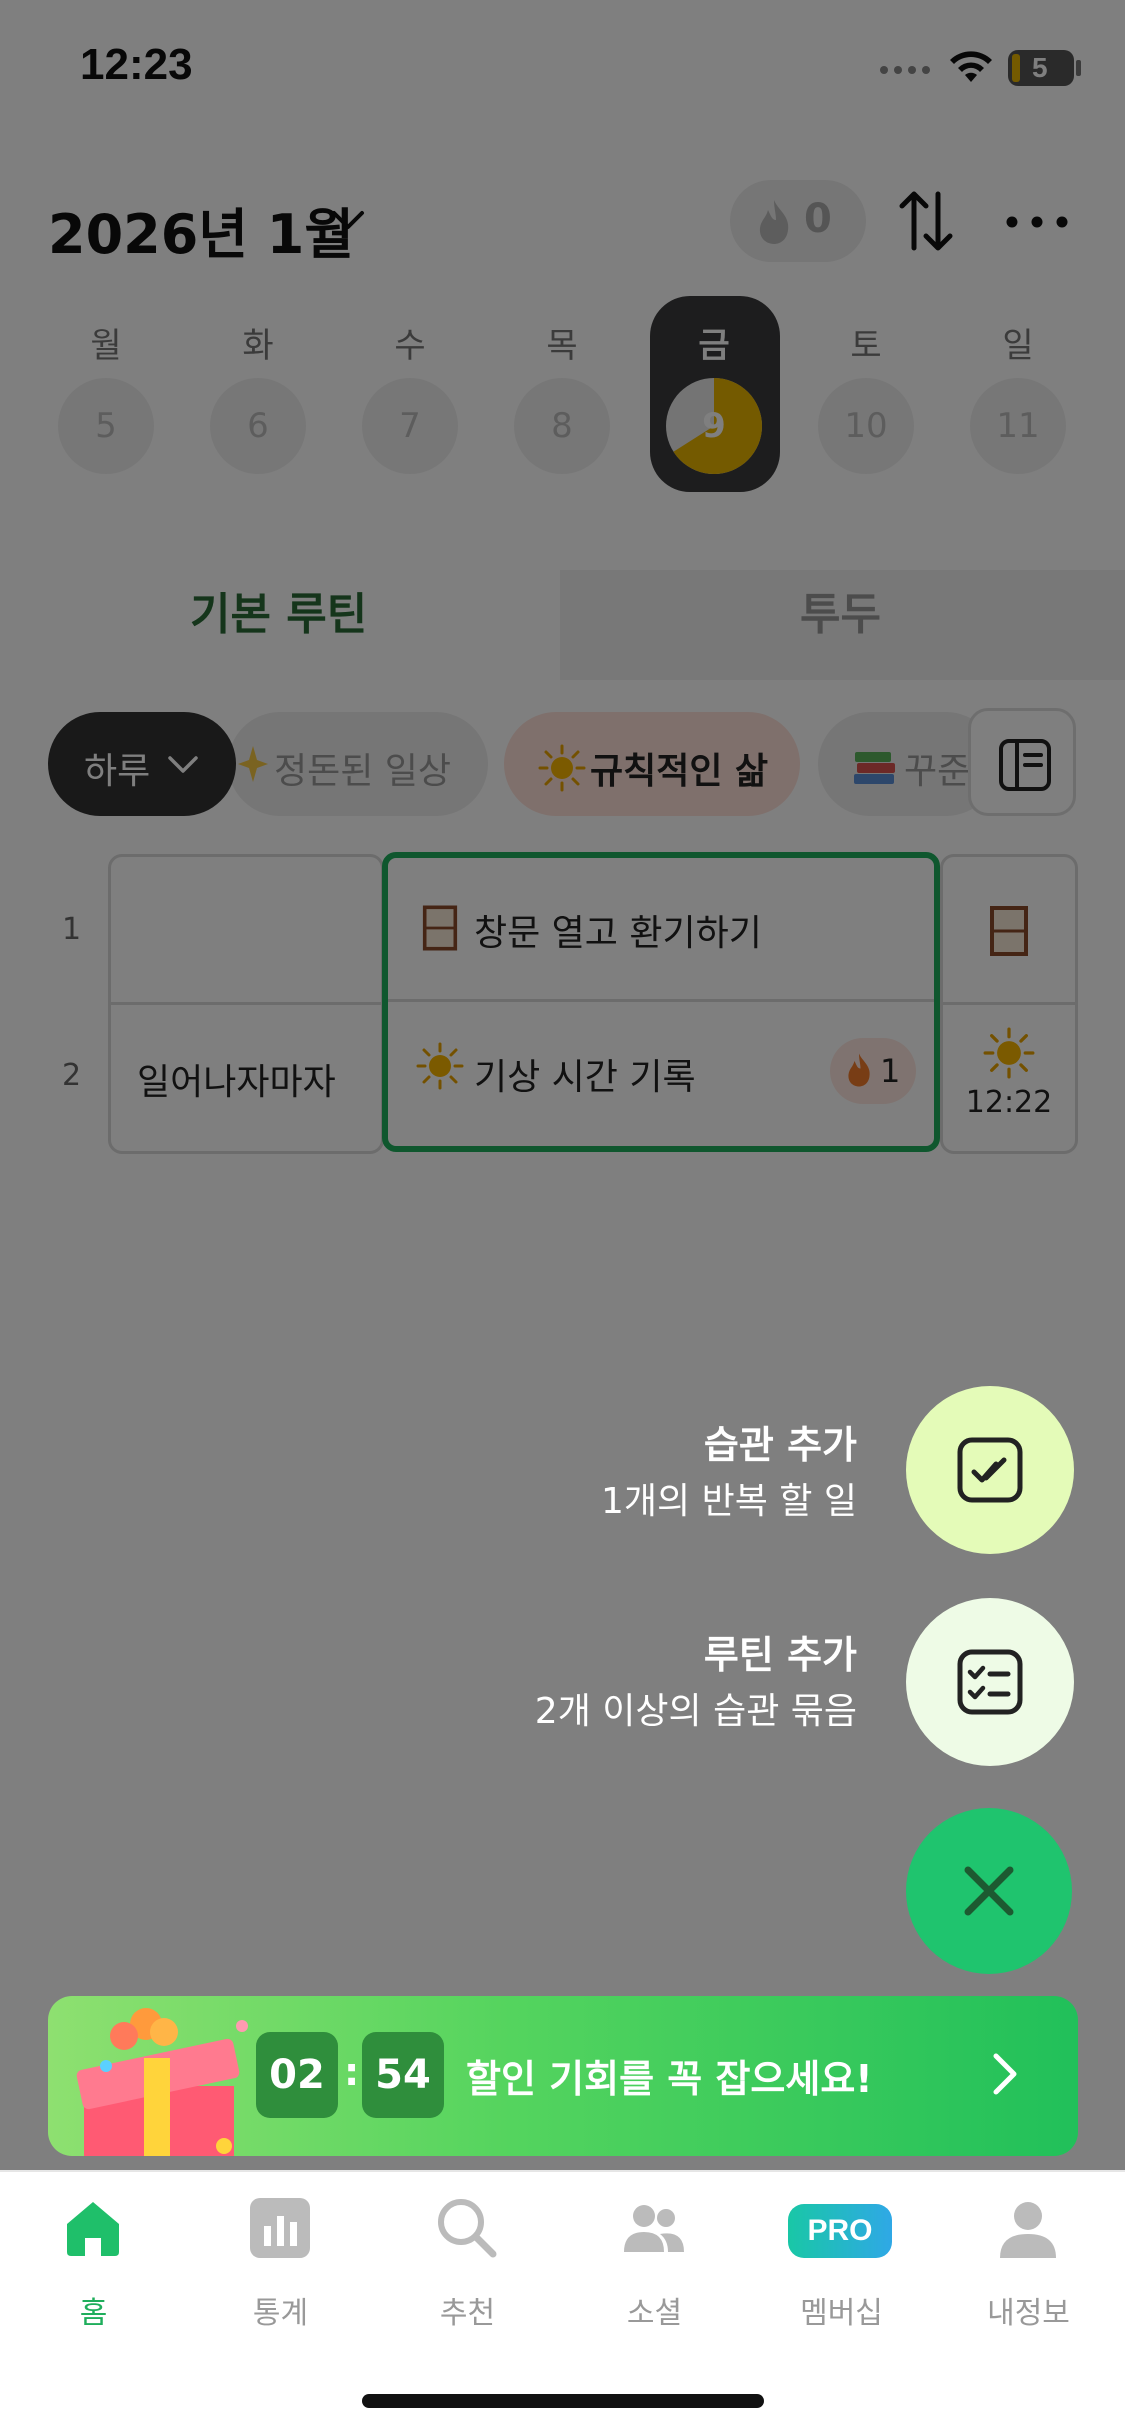  I want to click on checklist-icon, so click(990, 1682).